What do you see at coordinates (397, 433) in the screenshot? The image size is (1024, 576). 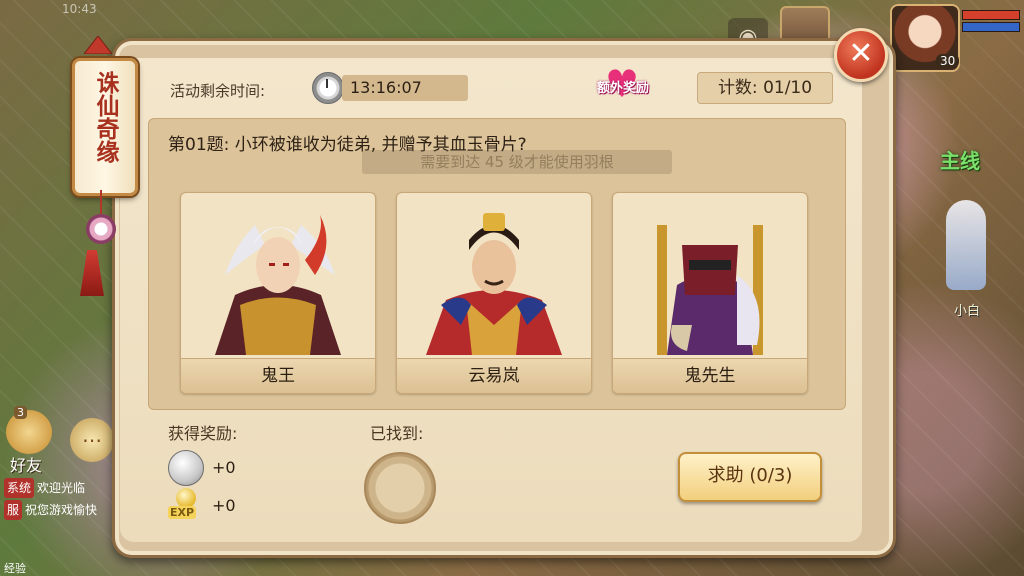 I see `found-label: 已找到:` at bounding box center [397, 433].